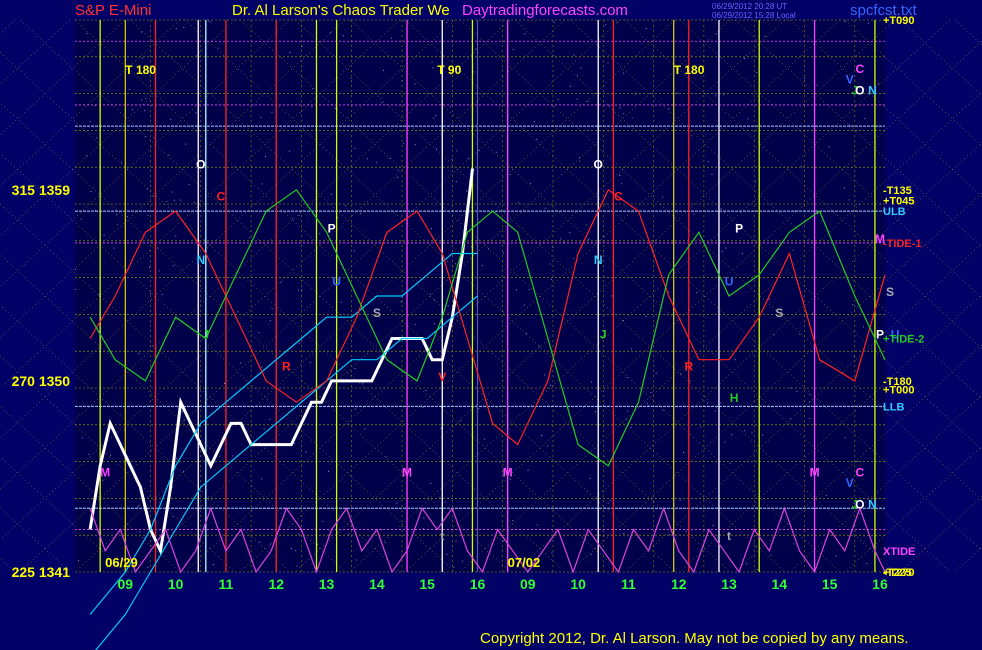  Describe the element at coordinates (739, 228) in the screenshot. I see `point-label: P` at that location.